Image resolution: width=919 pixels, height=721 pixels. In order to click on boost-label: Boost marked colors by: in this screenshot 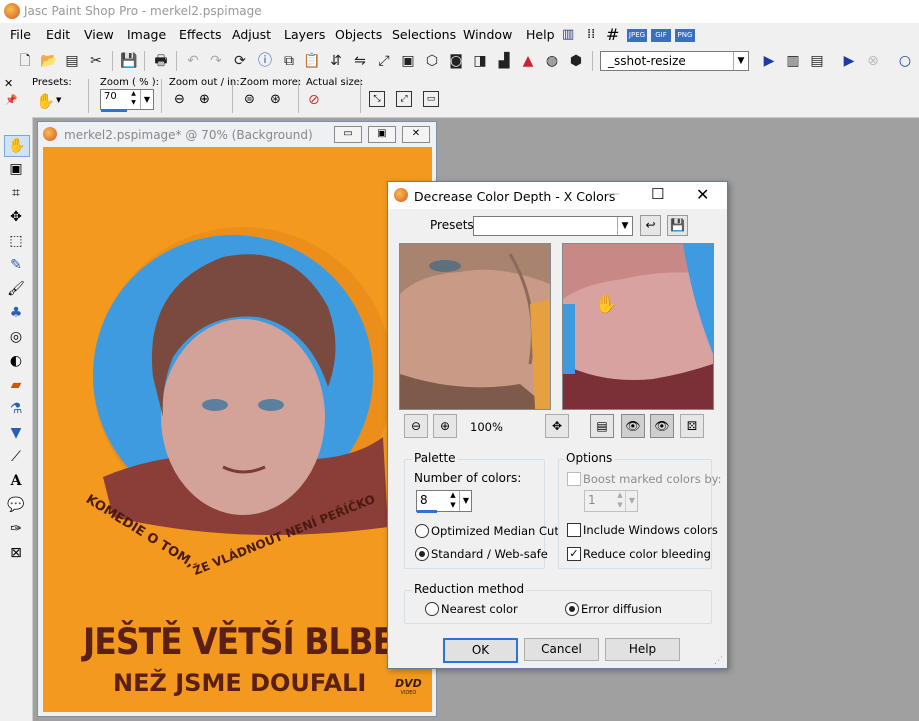, I will do `click(652, 479)`.